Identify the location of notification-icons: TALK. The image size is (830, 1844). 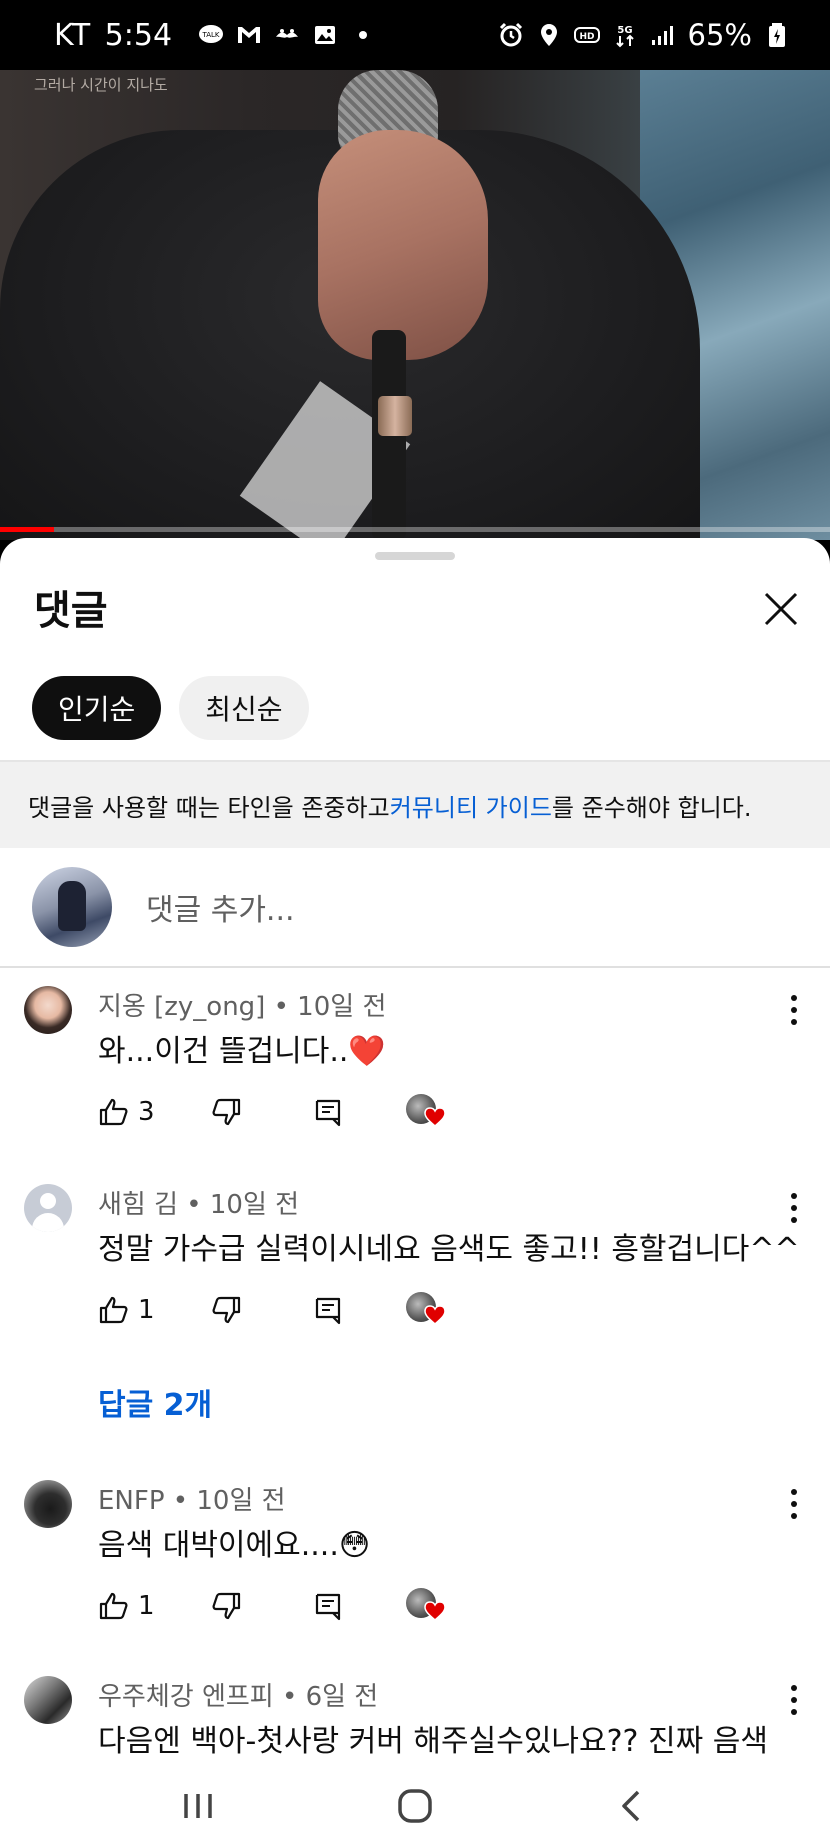
(287, 35).